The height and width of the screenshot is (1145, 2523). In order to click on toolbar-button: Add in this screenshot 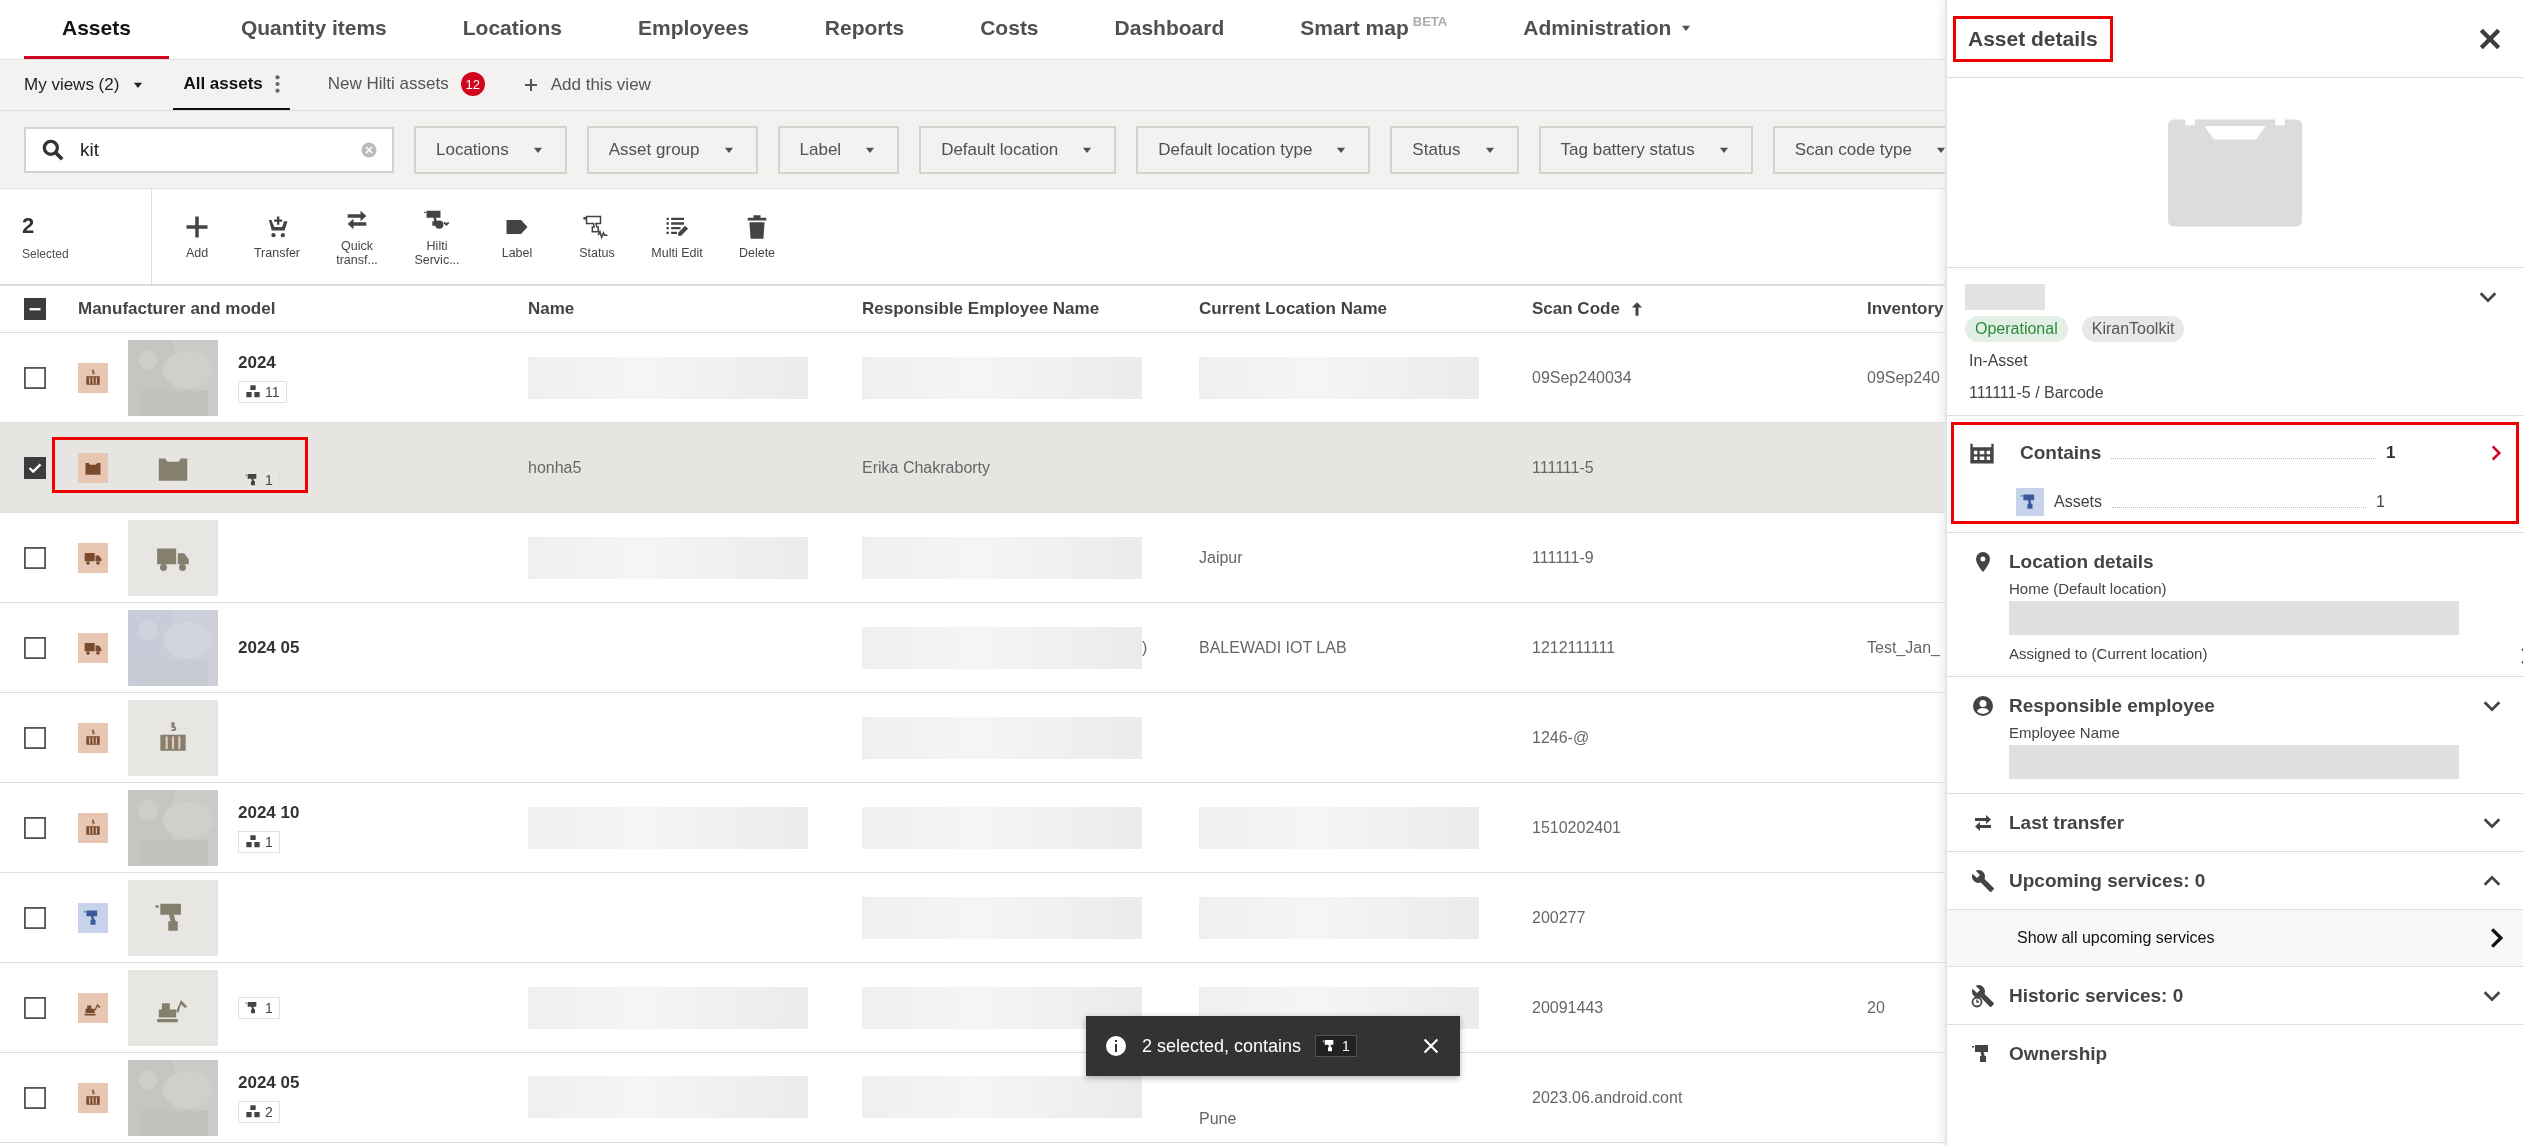, I will do `click(197, 236)`.